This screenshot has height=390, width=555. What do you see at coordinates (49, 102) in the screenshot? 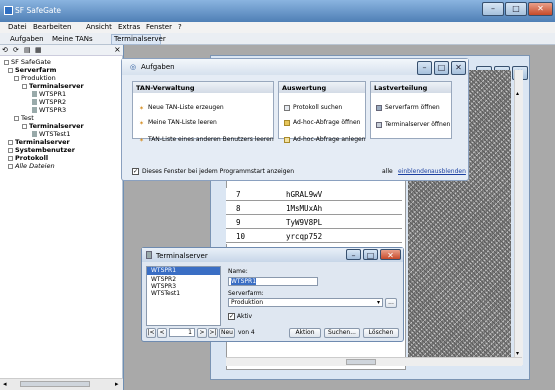
I see `tree-item-wtspr2: WTSPR2` at bounding box center [49, 102].